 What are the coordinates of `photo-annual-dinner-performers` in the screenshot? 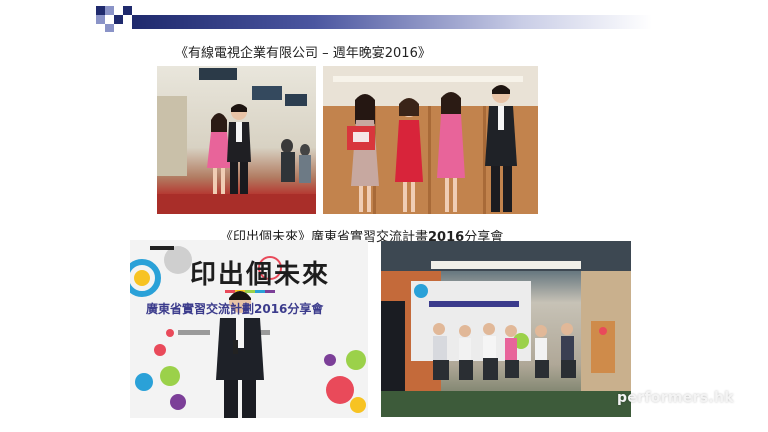 It's located at (430, 140).